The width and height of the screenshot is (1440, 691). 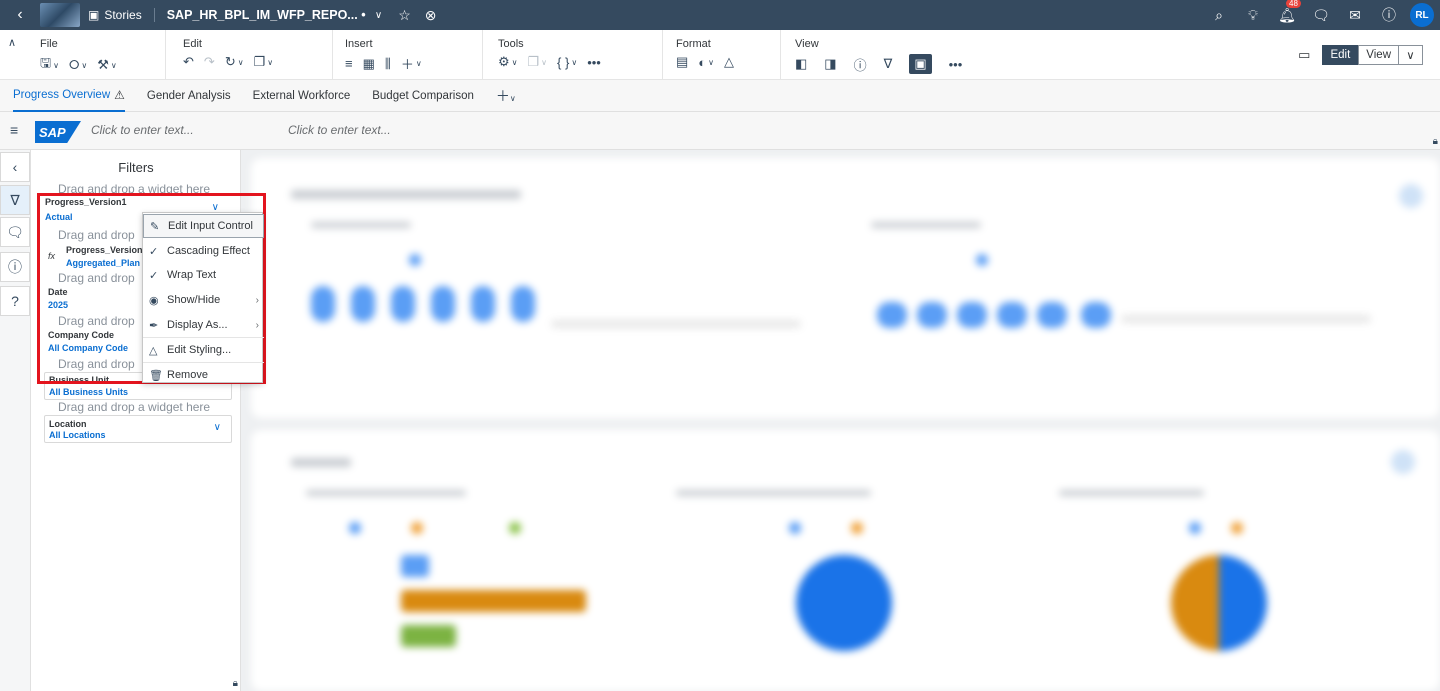 I want to click on filter-card-location: Location All Locations ∨, so click(x=138, y=429).